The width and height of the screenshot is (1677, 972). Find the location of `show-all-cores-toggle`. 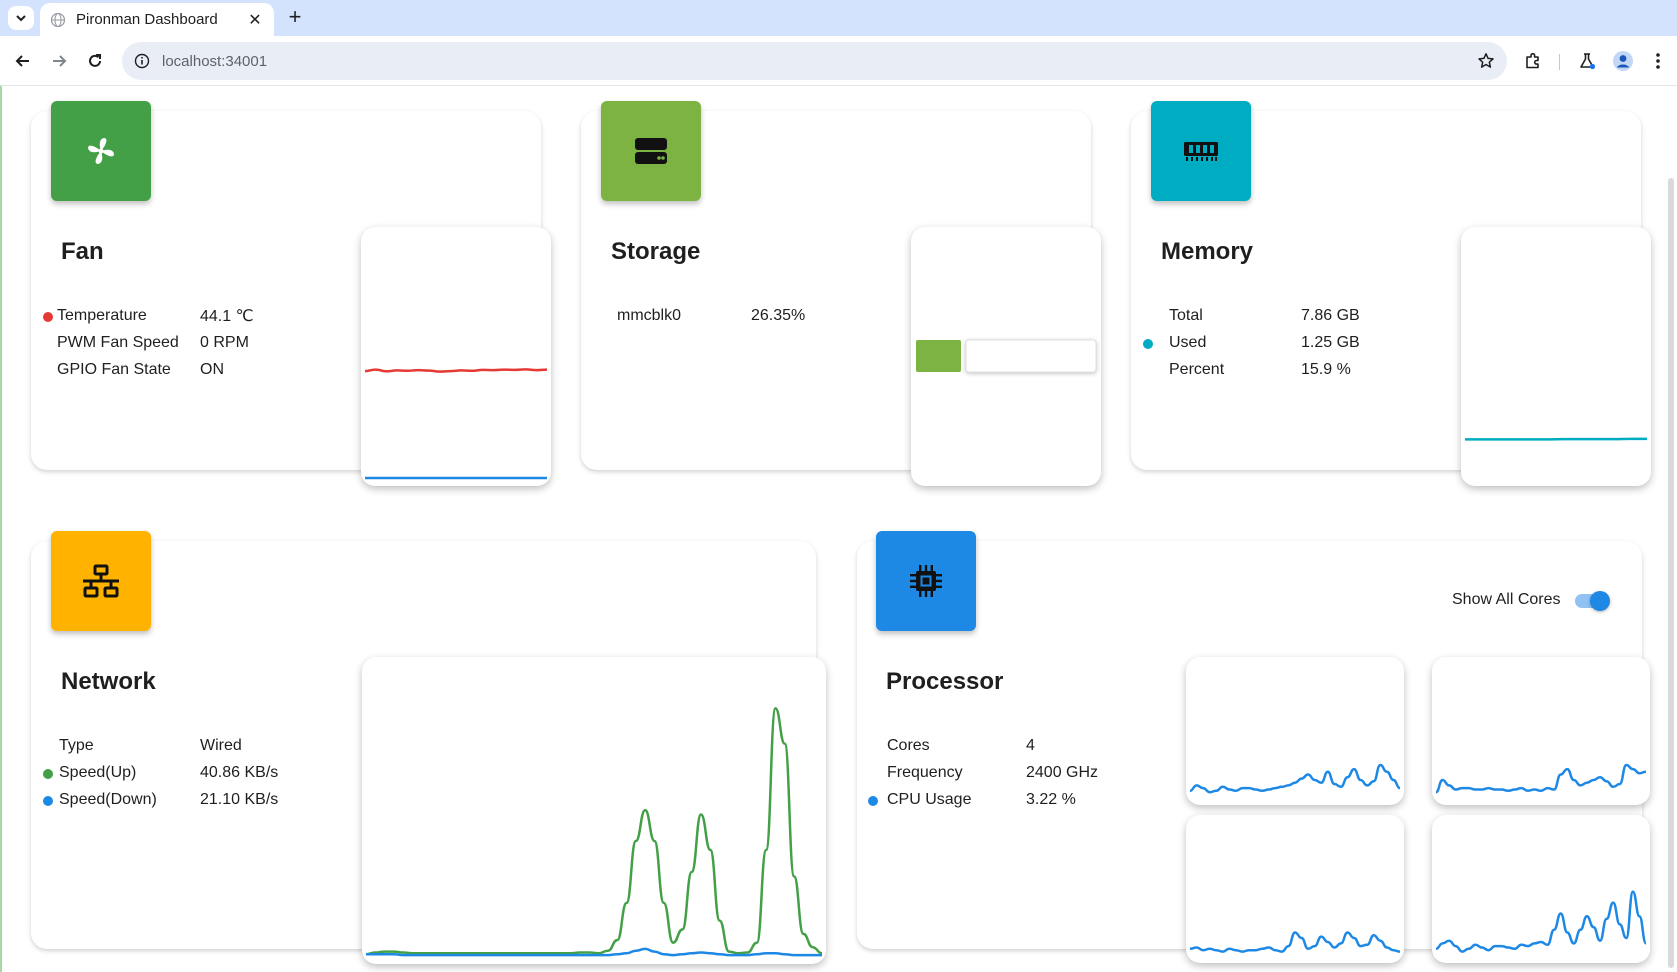

show-all-cores-toggle is located at coordinates (1592, 601).